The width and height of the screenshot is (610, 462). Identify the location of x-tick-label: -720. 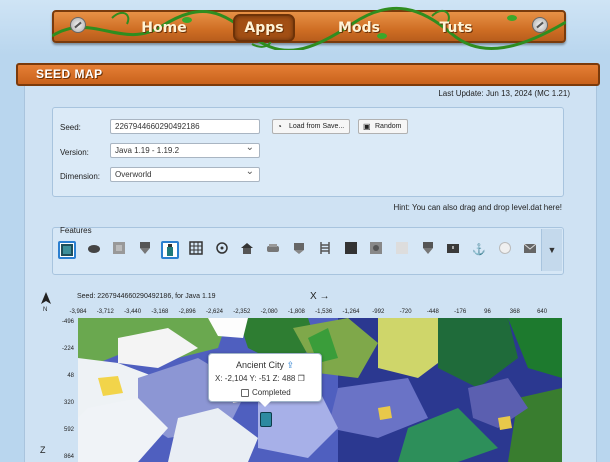
(405, 312).